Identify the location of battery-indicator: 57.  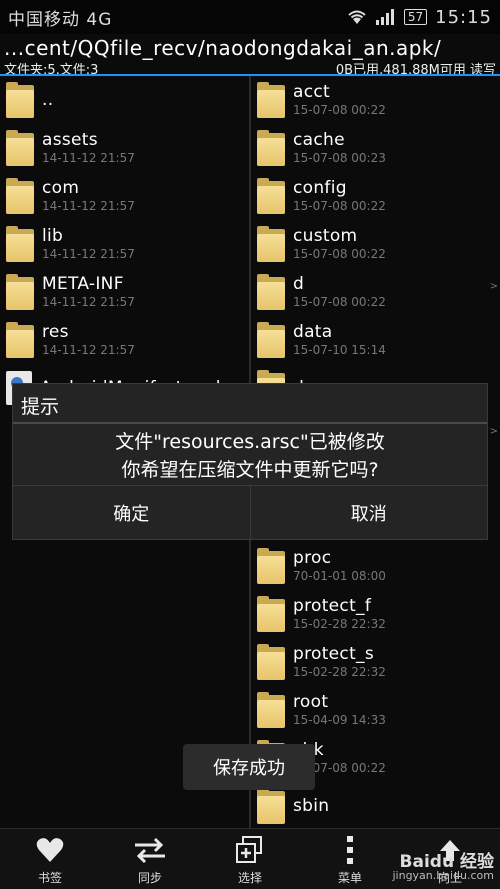
(415, 17).